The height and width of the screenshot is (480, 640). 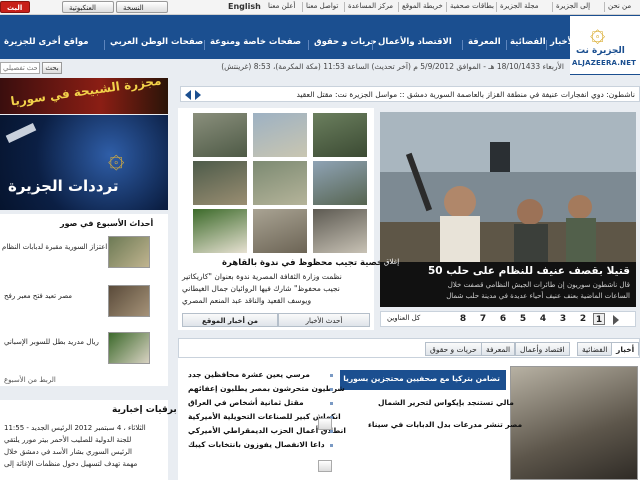 What do you see at coordinates (563, 319) in the screenshot?
I see `page-3: 3` at bounding box center [563, 319].